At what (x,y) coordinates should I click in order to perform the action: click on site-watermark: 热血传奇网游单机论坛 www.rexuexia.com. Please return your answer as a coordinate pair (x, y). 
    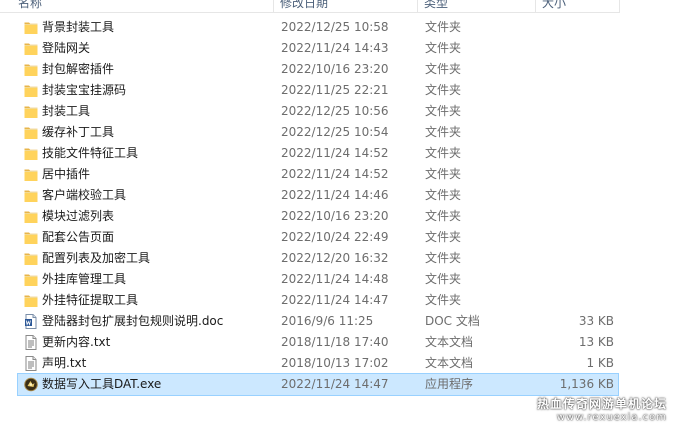
    Looking at the image, I should click on (602, 411).